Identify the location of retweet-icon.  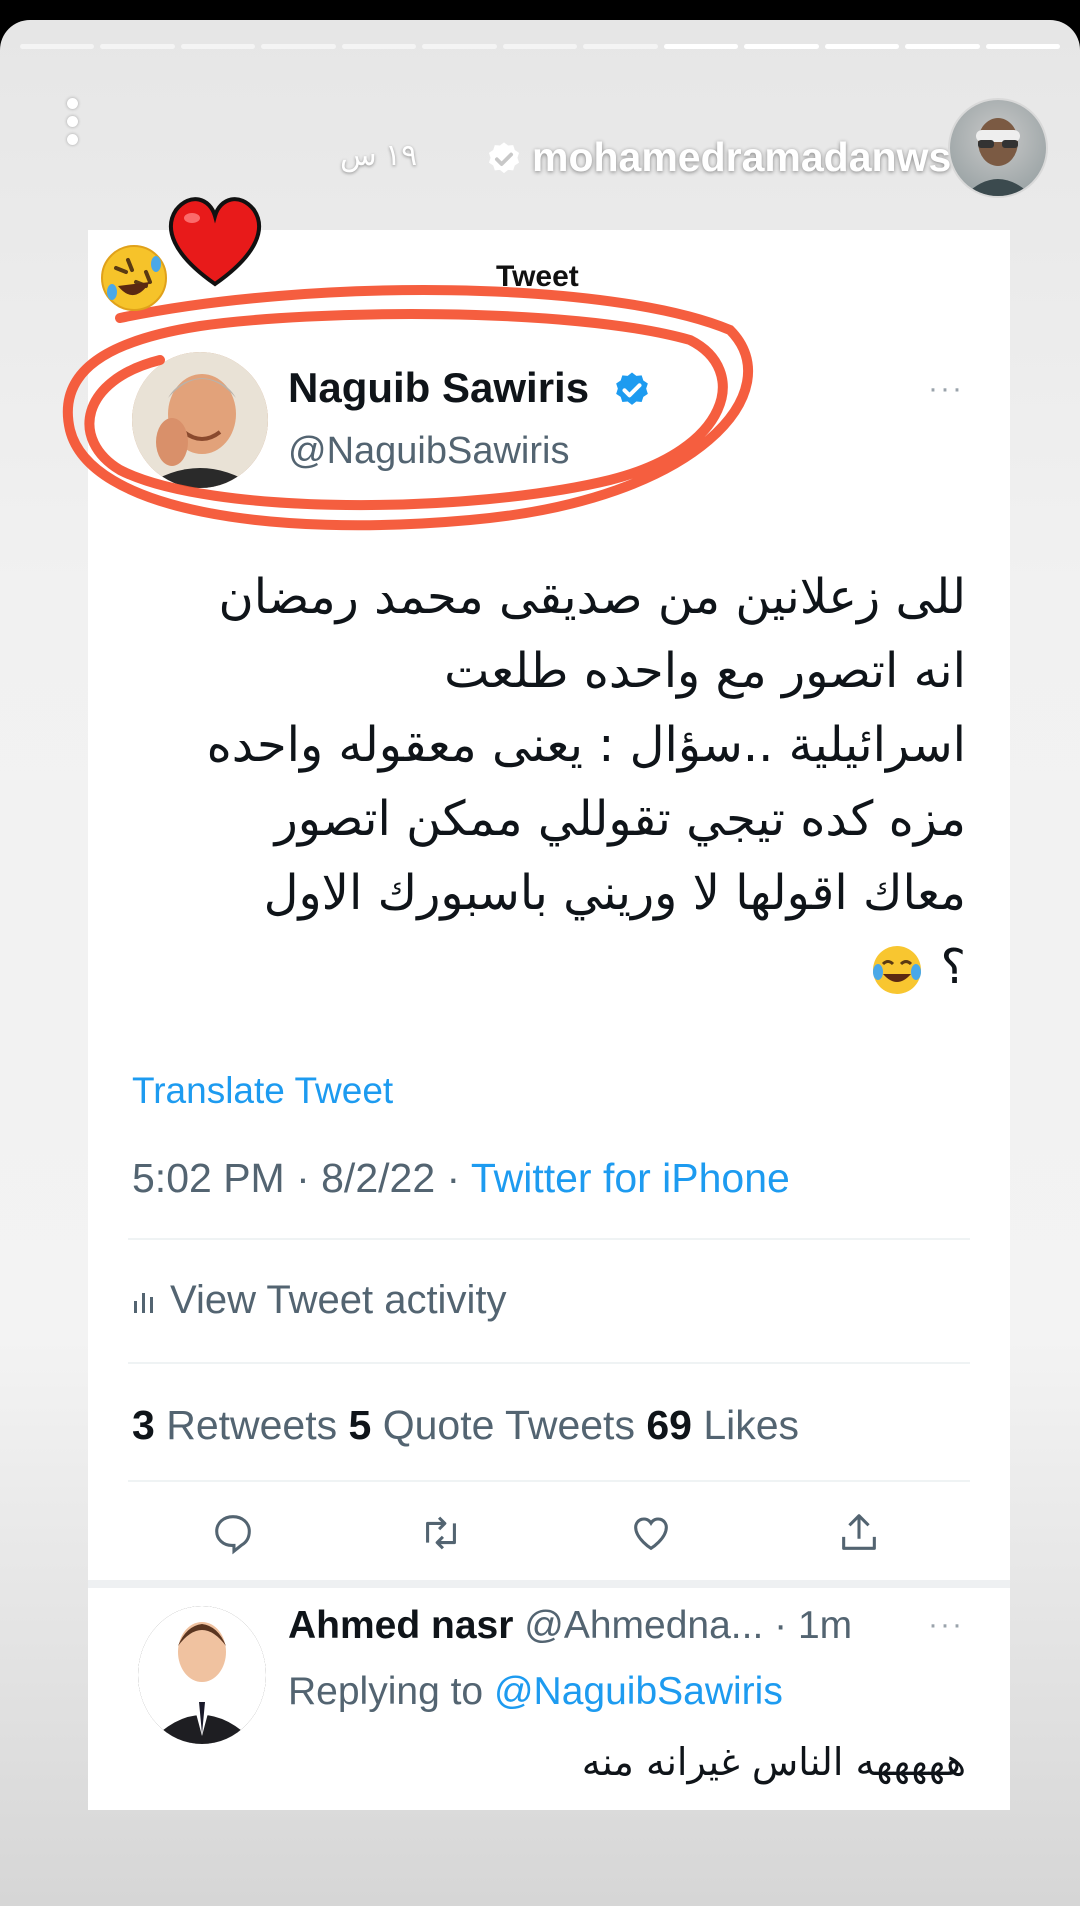
(441, 1533).